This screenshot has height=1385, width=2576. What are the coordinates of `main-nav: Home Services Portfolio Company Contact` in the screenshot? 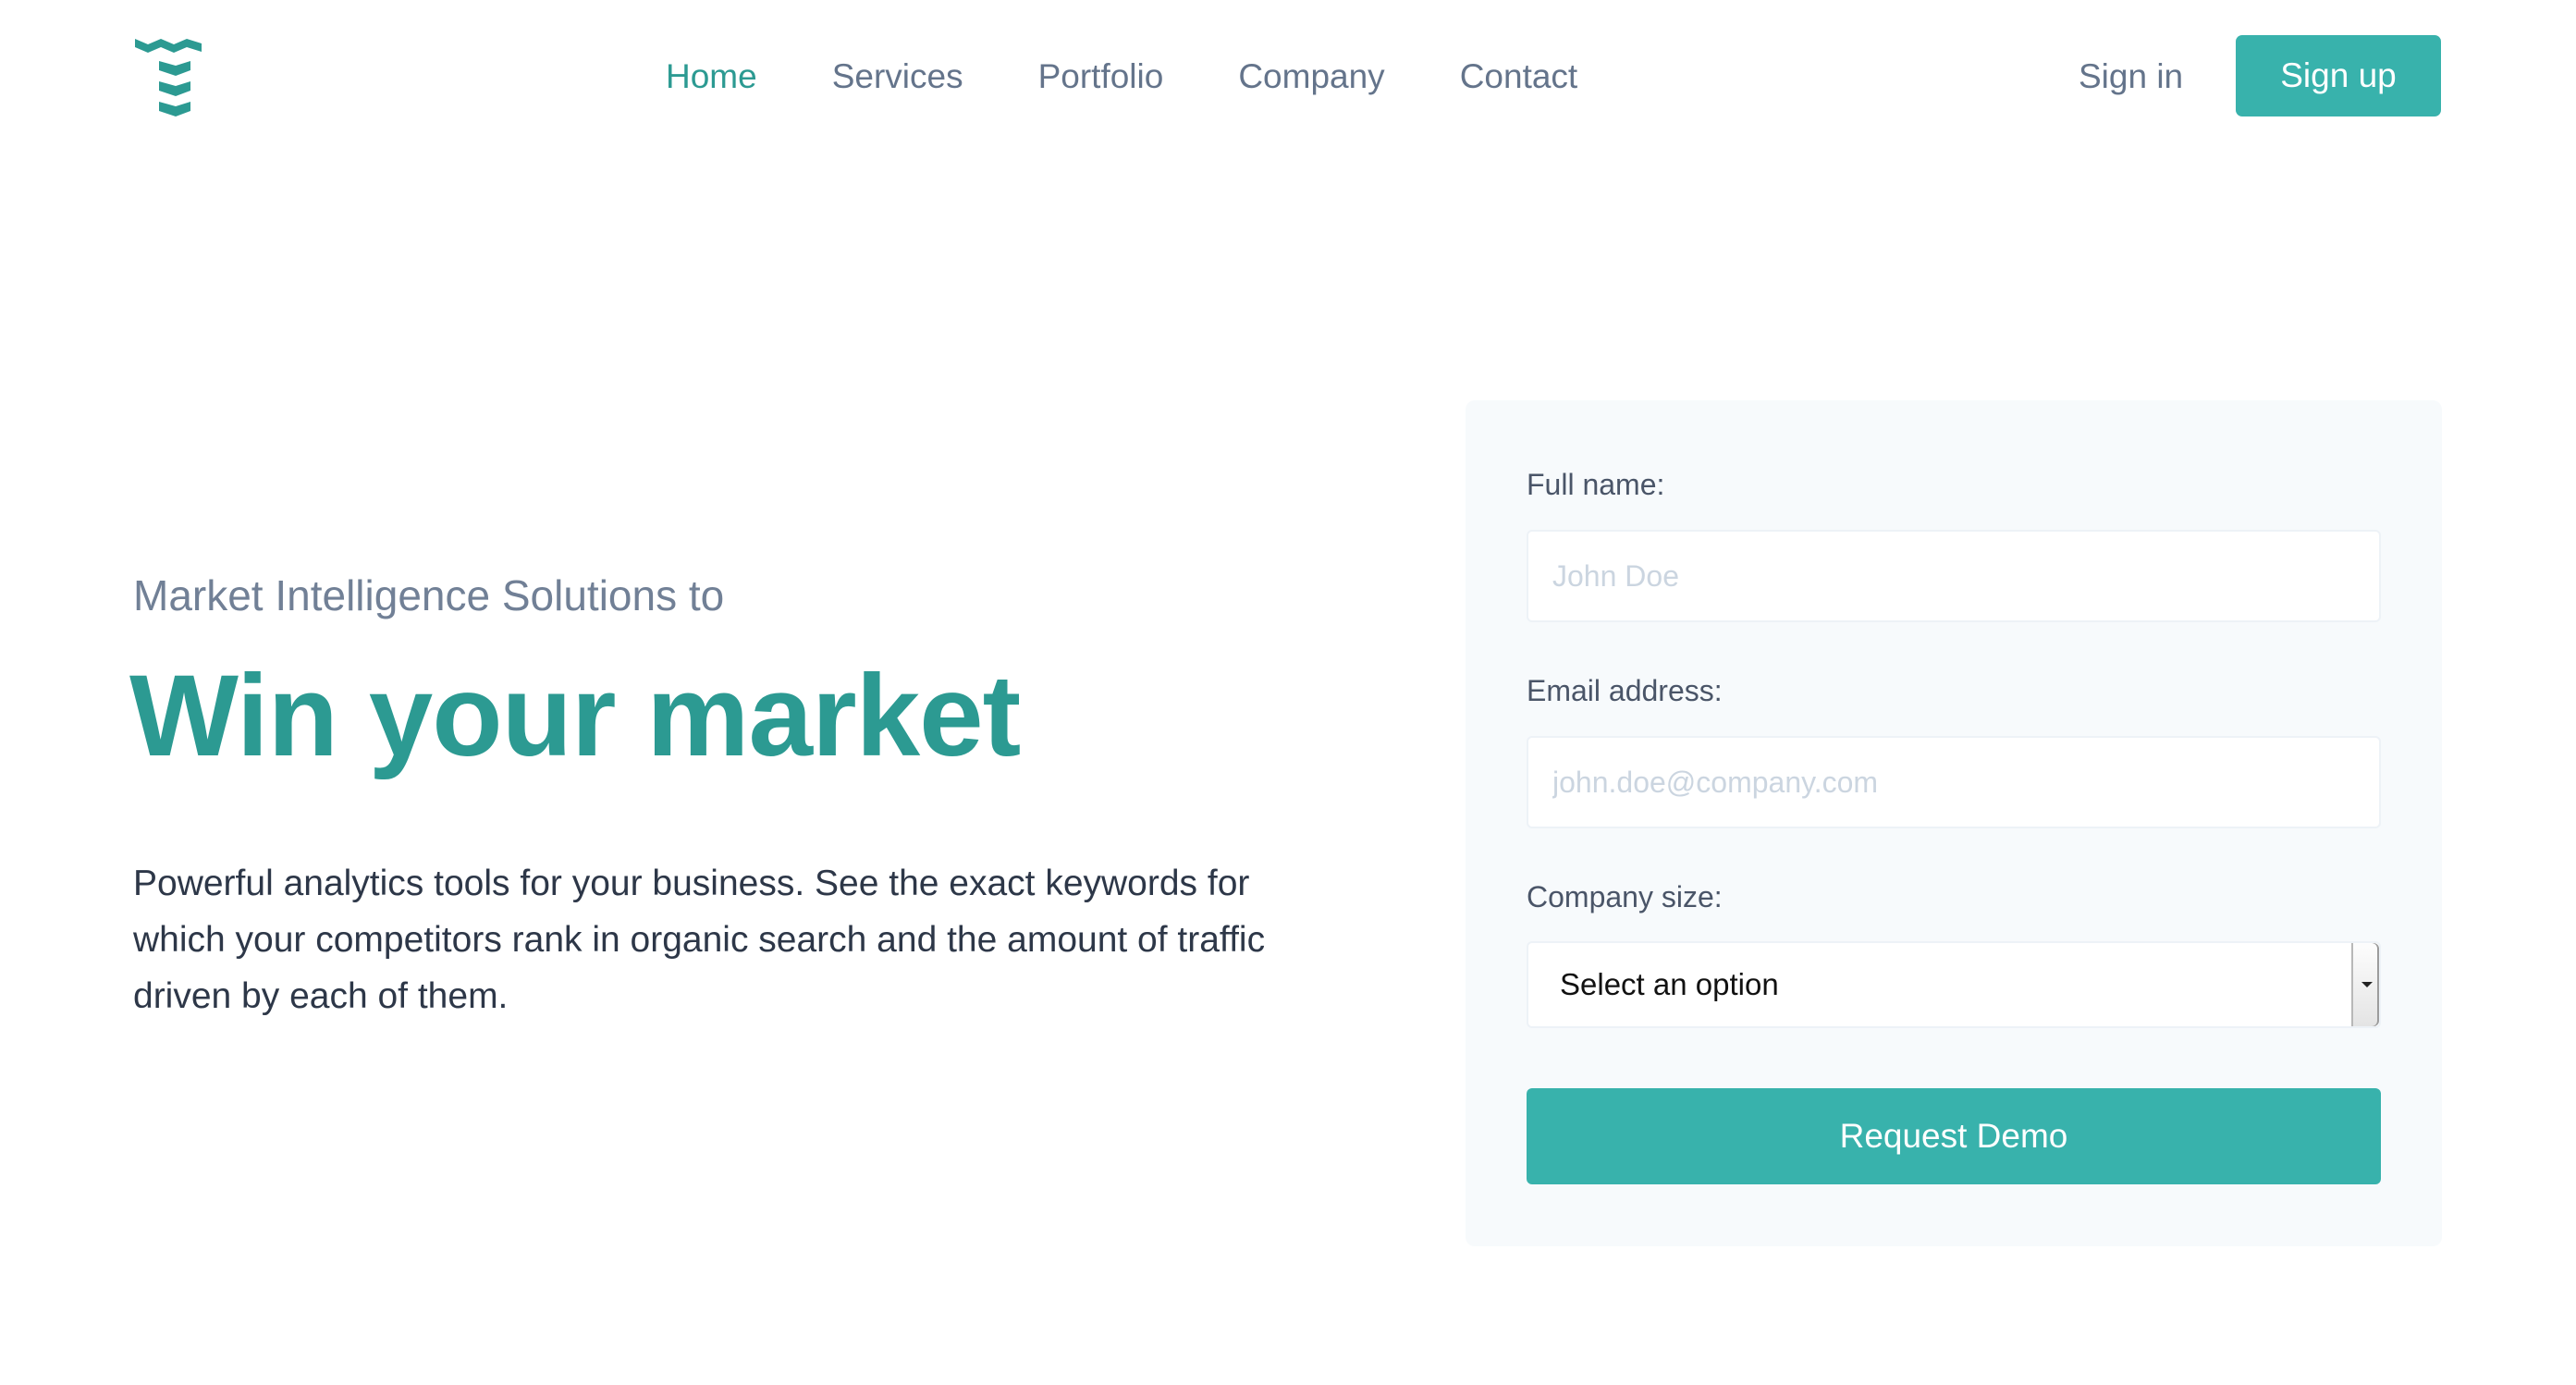 It's located at (1159, 77).